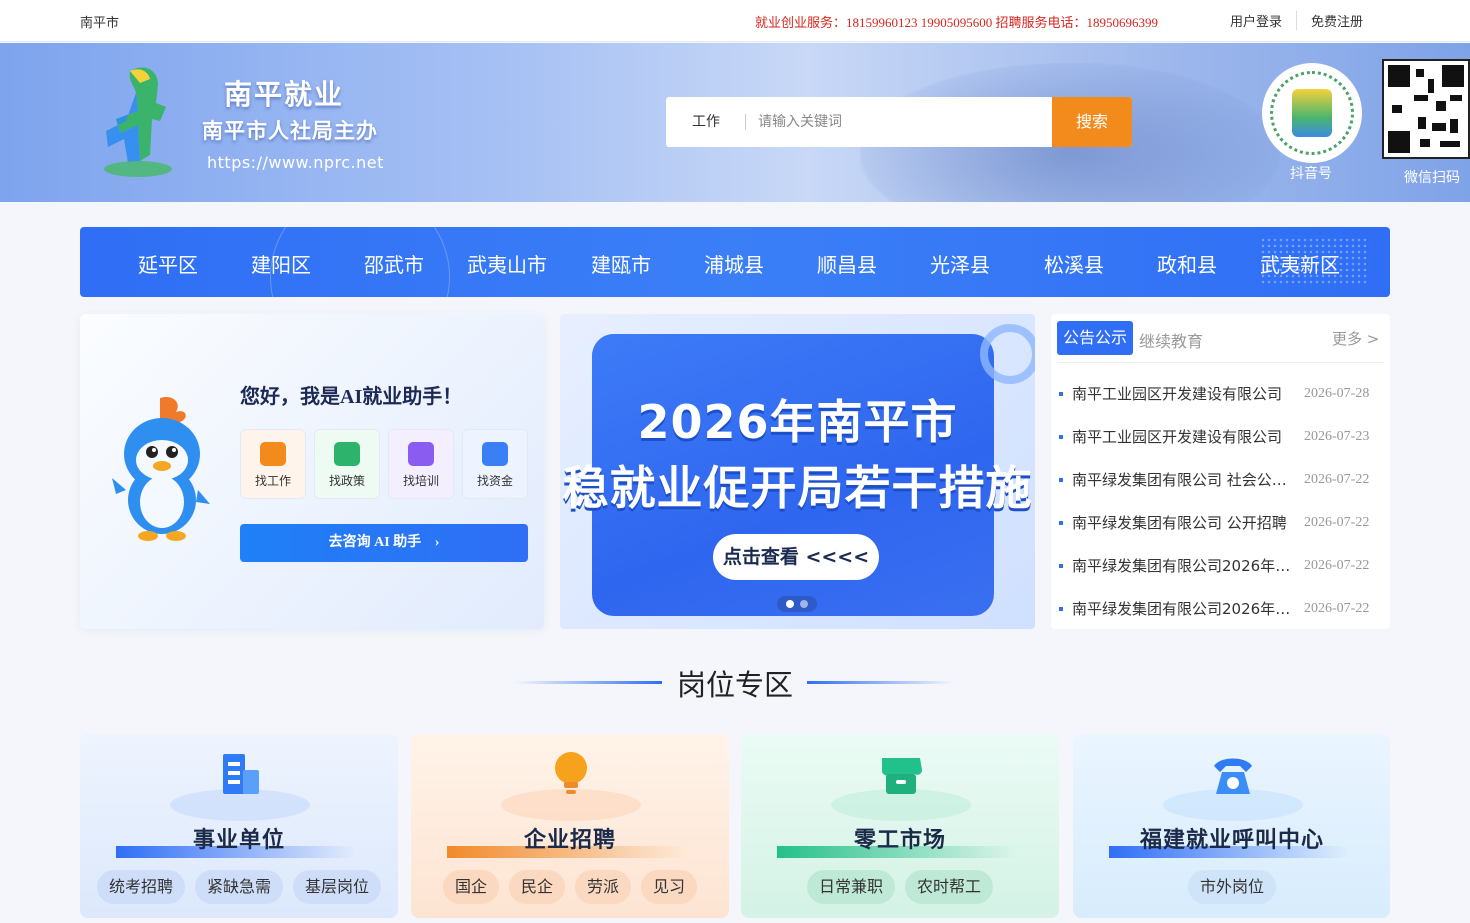  Describe the element at coordinates (900, 826) in the screenshot. I see `zone-card-gig-market: 零工市场 日常兼职 农时帮工` at that location.